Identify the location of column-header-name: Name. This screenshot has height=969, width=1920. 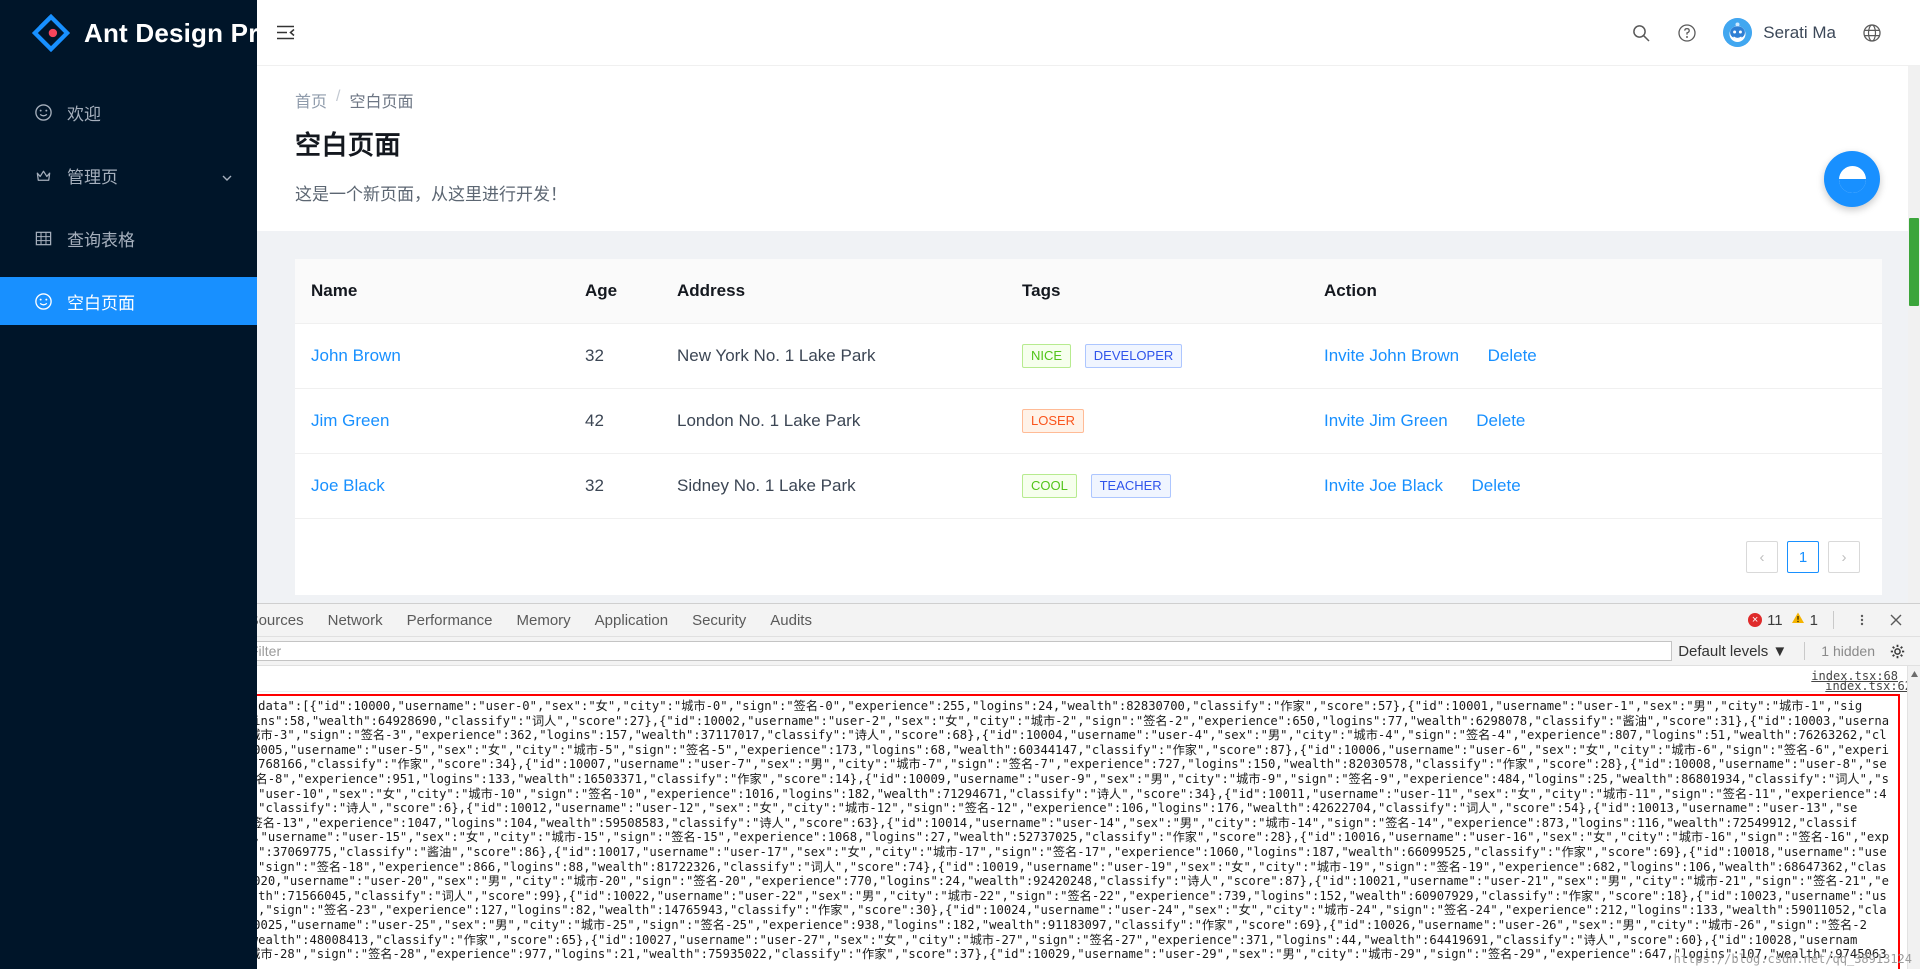
(440, 291).